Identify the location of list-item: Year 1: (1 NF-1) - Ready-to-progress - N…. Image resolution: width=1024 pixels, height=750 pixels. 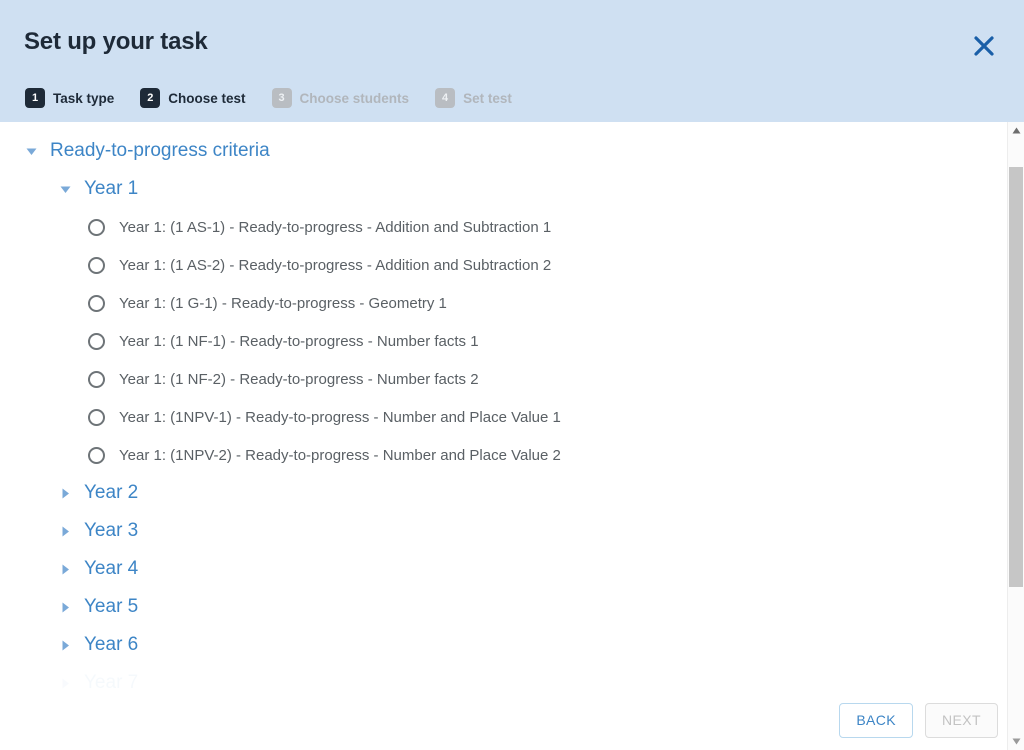
(503, 341).